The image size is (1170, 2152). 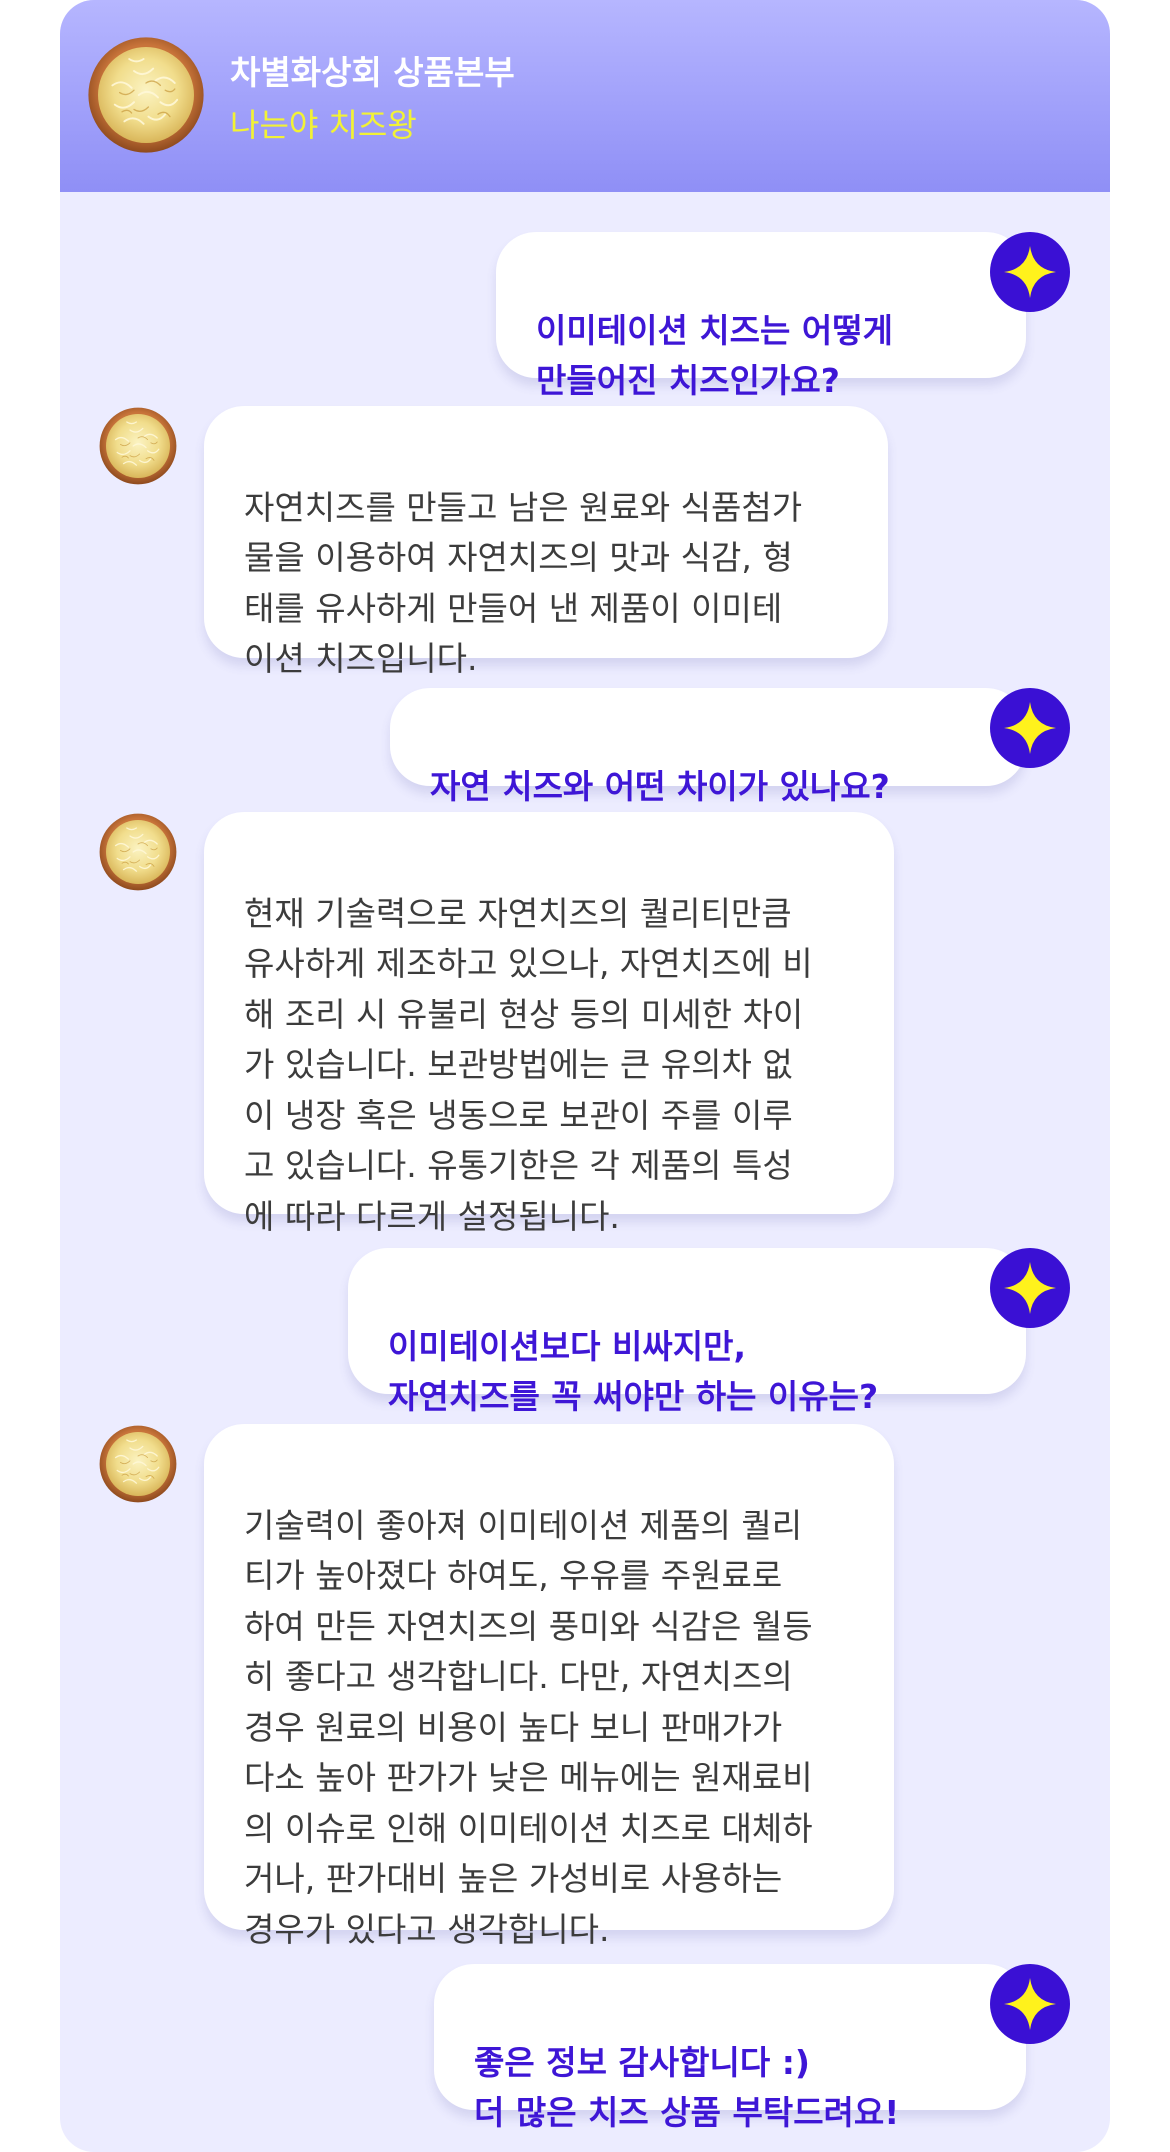 I want to click on chat-title: 차별화상회 상품본부, so click(x=372, y=72).